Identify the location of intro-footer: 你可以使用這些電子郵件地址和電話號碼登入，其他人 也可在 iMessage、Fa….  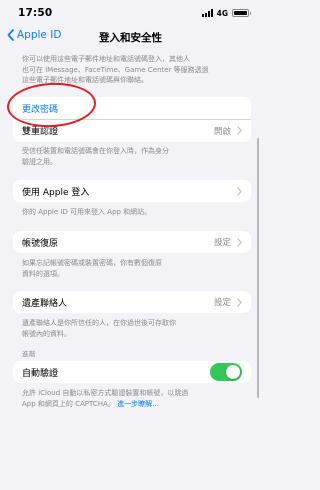
(130, 70).